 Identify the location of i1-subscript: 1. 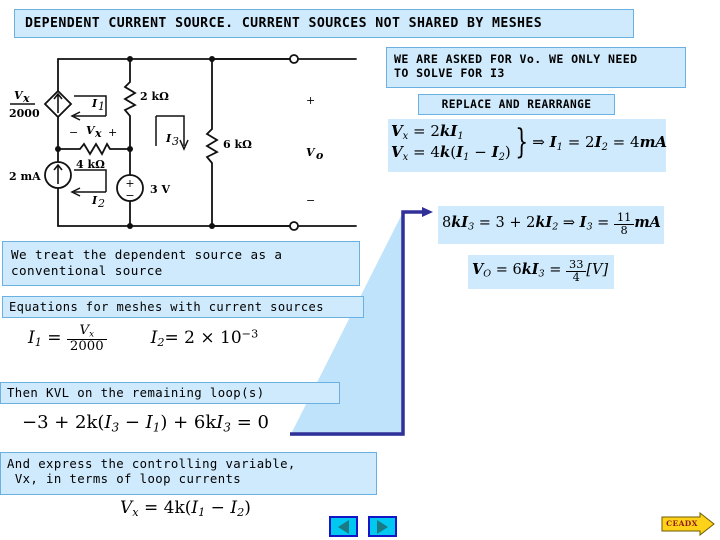
(38, 342).